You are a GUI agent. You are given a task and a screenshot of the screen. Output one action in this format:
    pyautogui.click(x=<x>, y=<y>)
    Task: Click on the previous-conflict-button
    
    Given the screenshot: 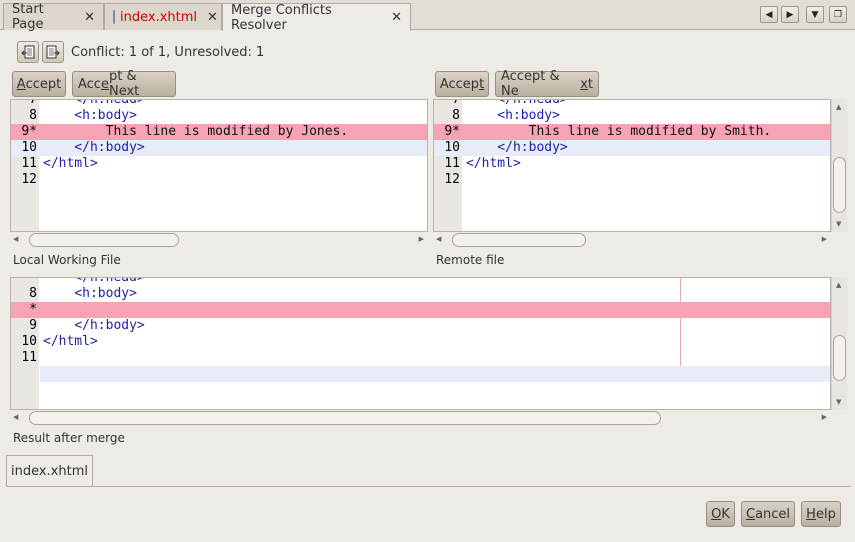 What is the action you would take?
    pyautogui.click(x=28, y=52)
    